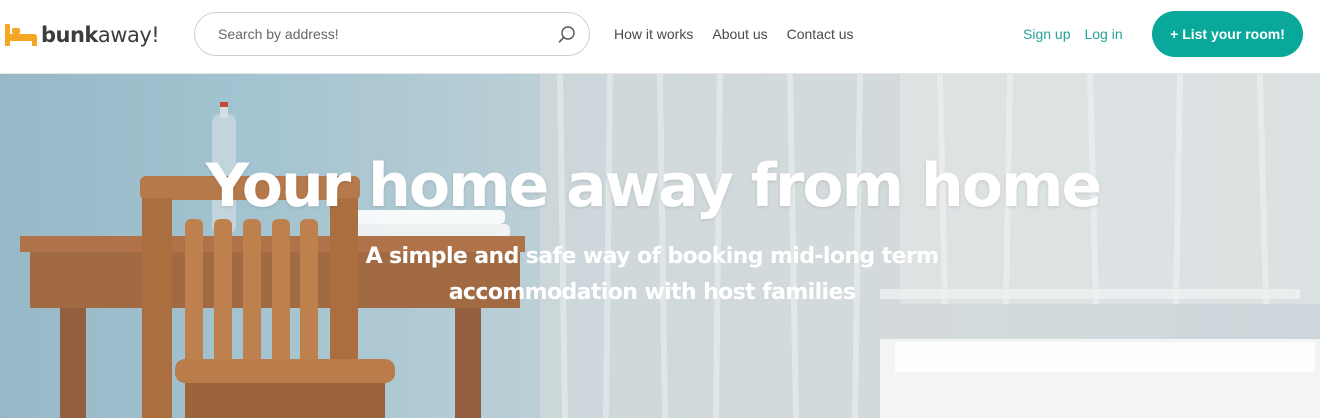 Image resolution: width=1320 pixels, height=418 pixels. Describe the element at coordinates (21, 35) in the screenshot. I see `bed-icon` at that location.